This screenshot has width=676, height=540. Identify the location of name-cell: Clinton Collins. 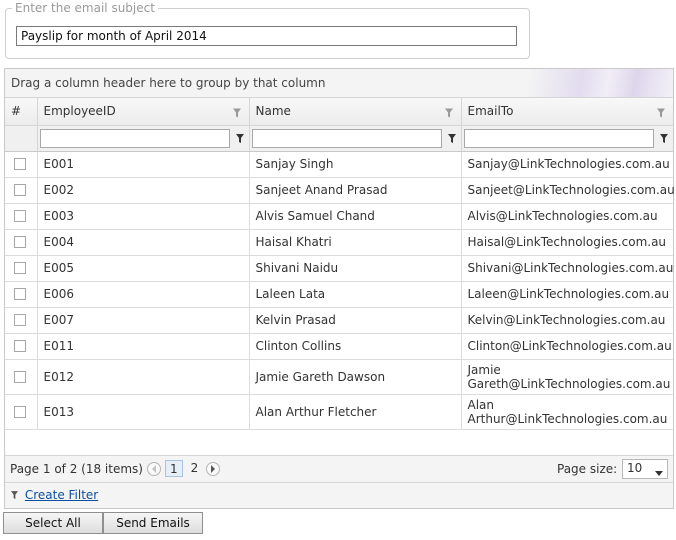
(355, 346).